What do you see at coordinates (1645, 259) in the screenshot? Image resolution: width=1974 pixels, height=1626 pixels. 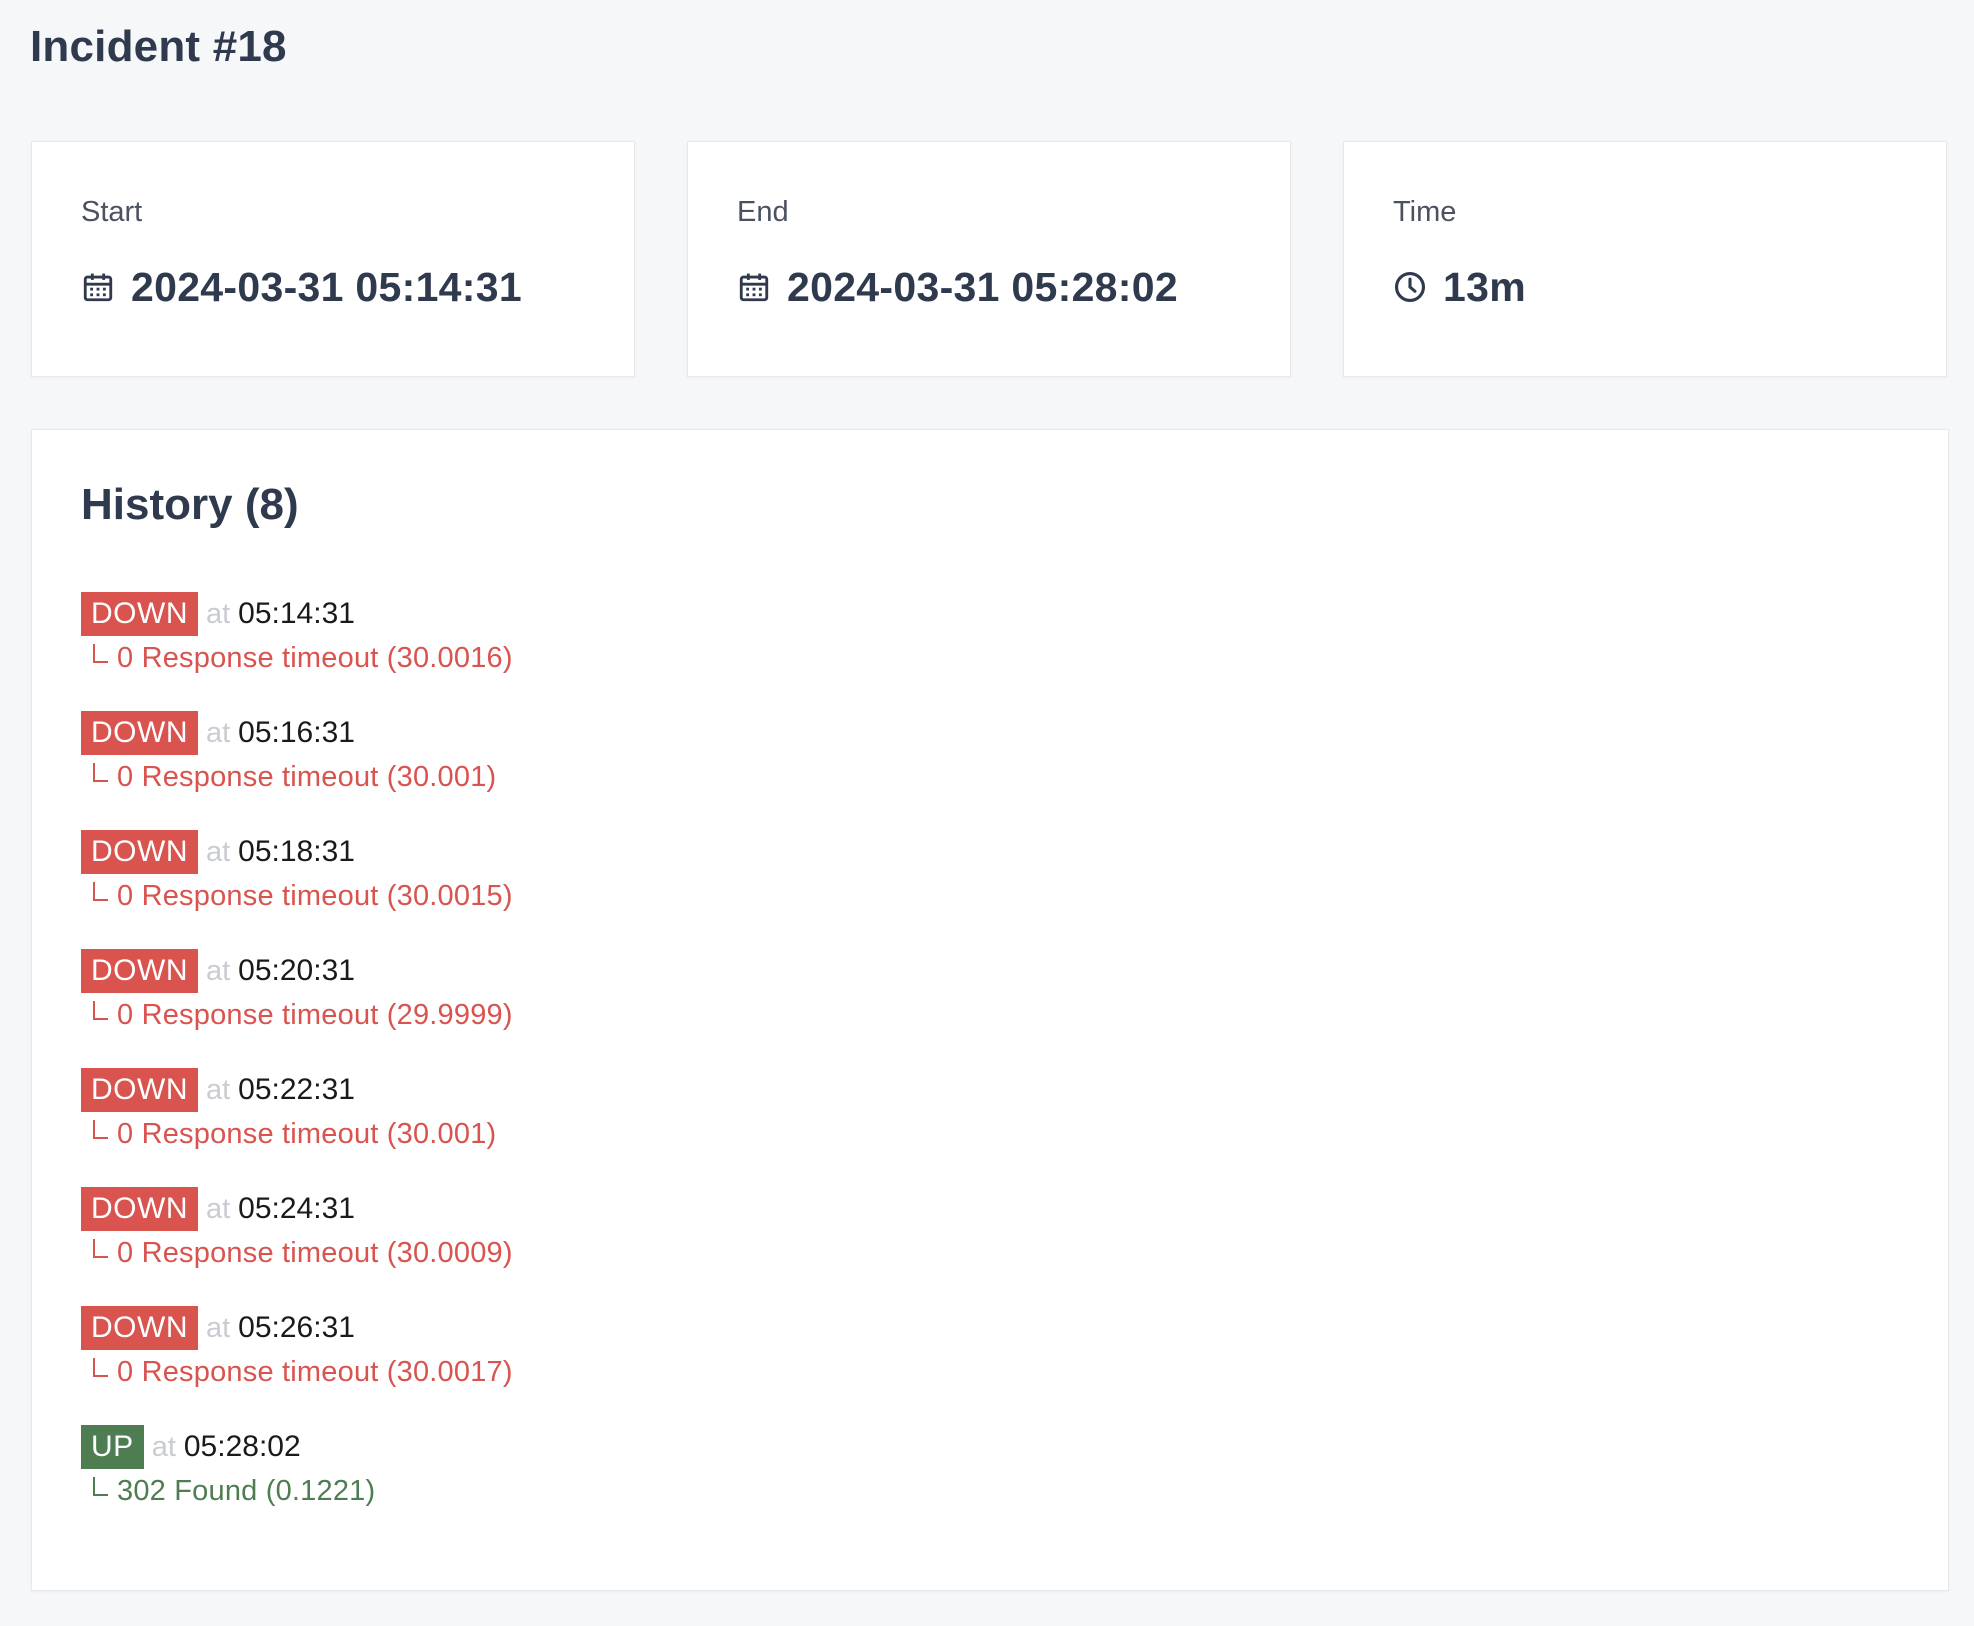 I see `time-card: Time 13m` at bounding box center [1645, 259].